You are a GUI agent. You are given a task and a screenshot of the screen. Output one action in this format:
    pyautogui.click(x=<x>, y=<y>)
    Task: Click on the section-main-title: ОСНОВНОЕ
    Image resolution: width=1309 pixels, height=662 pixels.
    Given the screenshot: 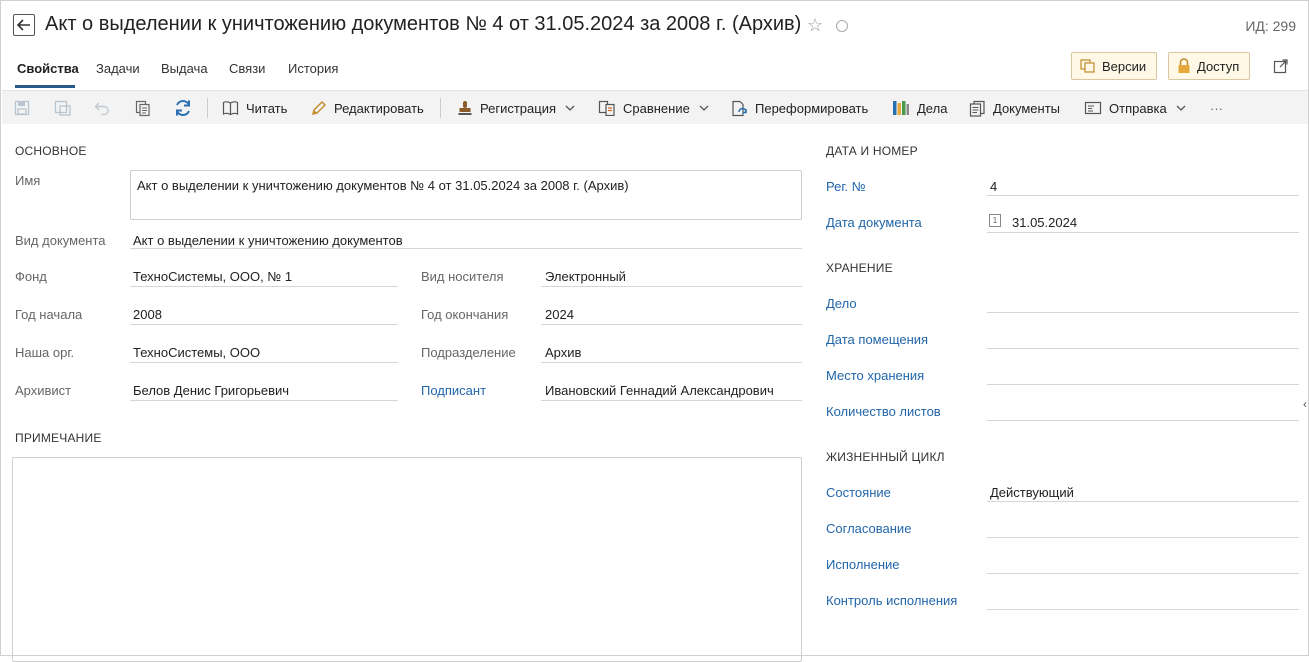 What is the action you would take?
    pyautogui.click(x=51, y=151)
    